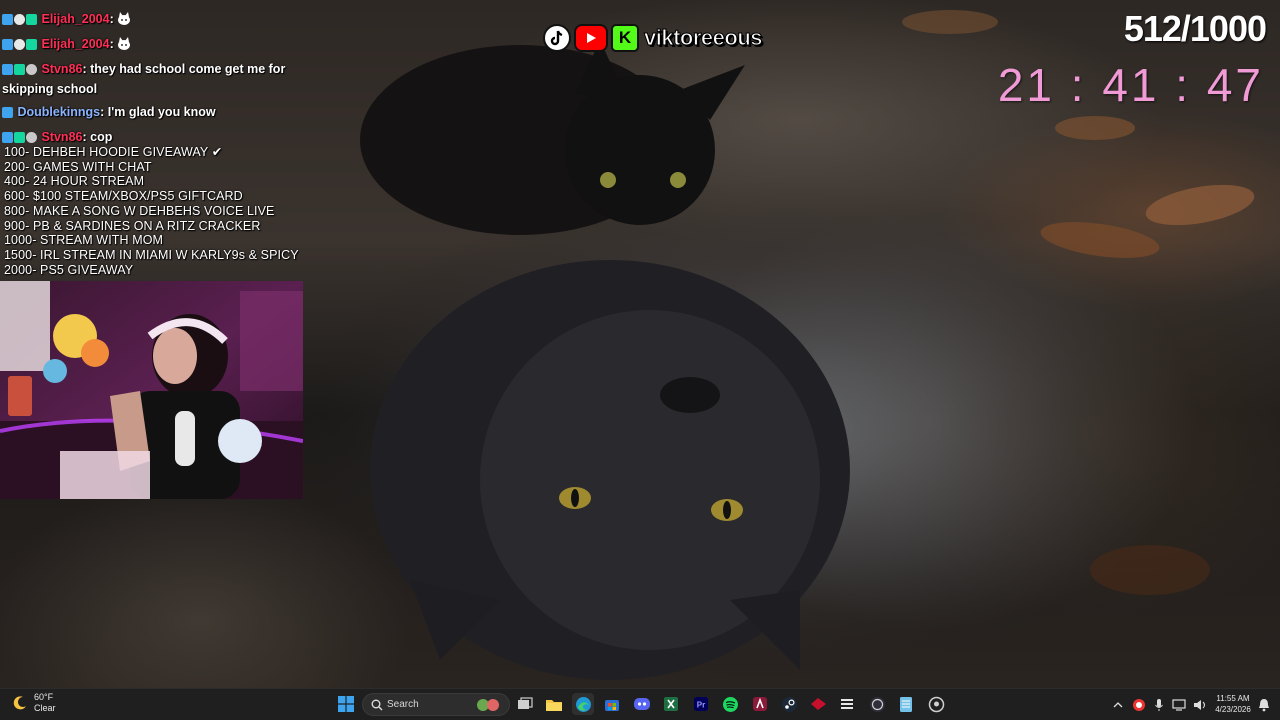 This screenshot has height=720, width=1280. Describe the element at coordinates (1179, 704) in the screenshot. I see `network-icon` at that location.